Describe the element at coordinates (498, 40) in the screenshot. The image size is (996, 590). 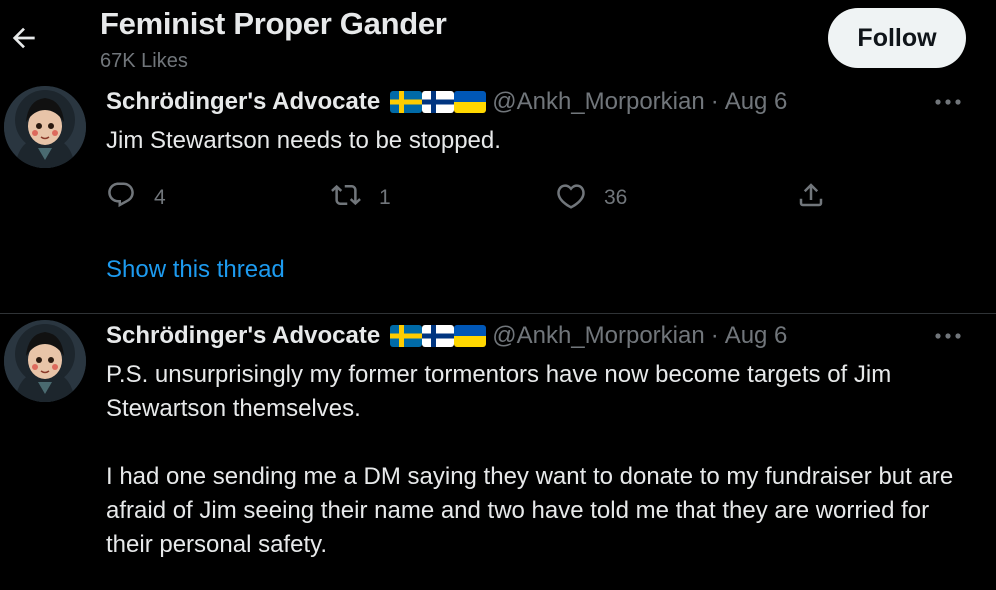
I see `profile-header: Feminist Proper Gander 67K Likes Follow` at that location.